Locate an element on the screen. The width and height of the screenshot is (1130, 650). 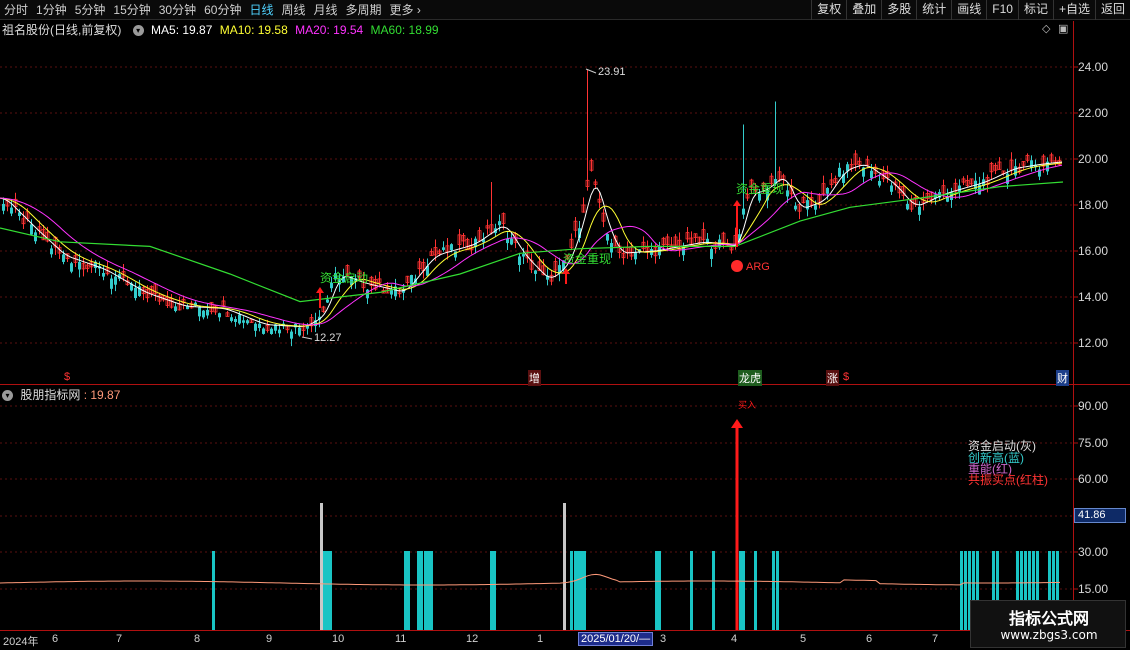
arg-dot is located at coordinates (737, 266).